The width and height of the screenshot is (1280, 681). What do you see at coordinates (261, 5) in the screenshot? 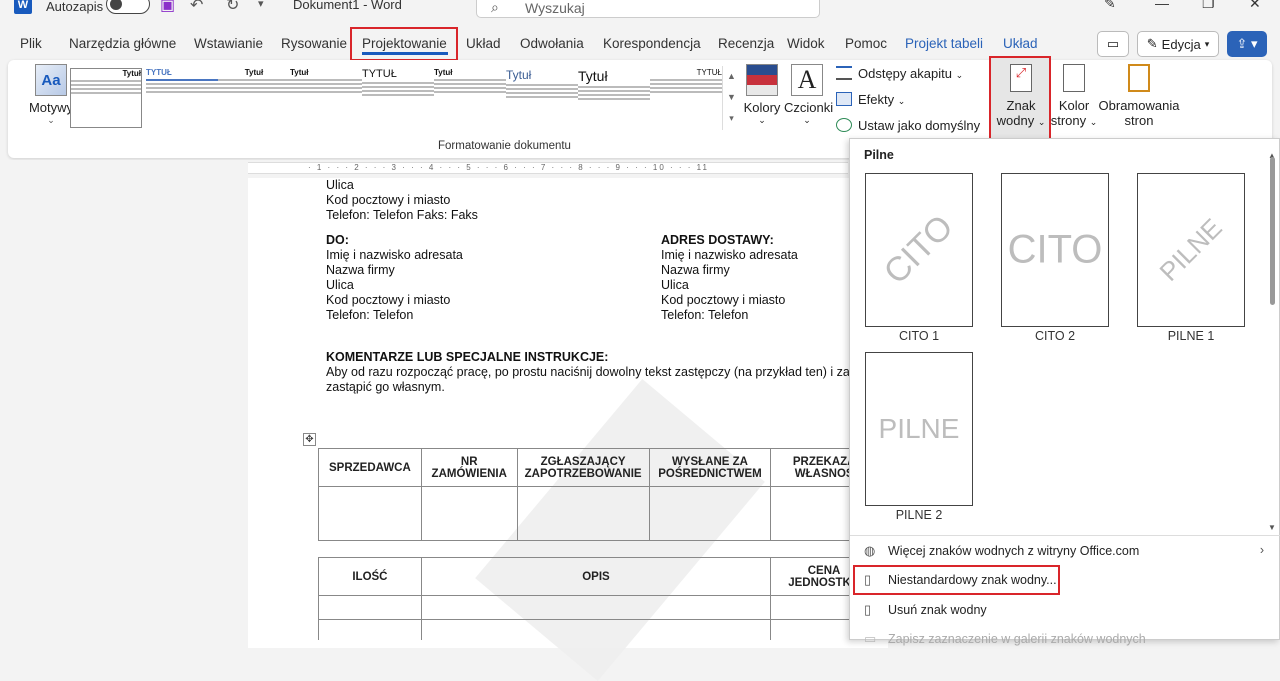
I see `customize-qat-icon: ▾` at bounding box center [261, 5].